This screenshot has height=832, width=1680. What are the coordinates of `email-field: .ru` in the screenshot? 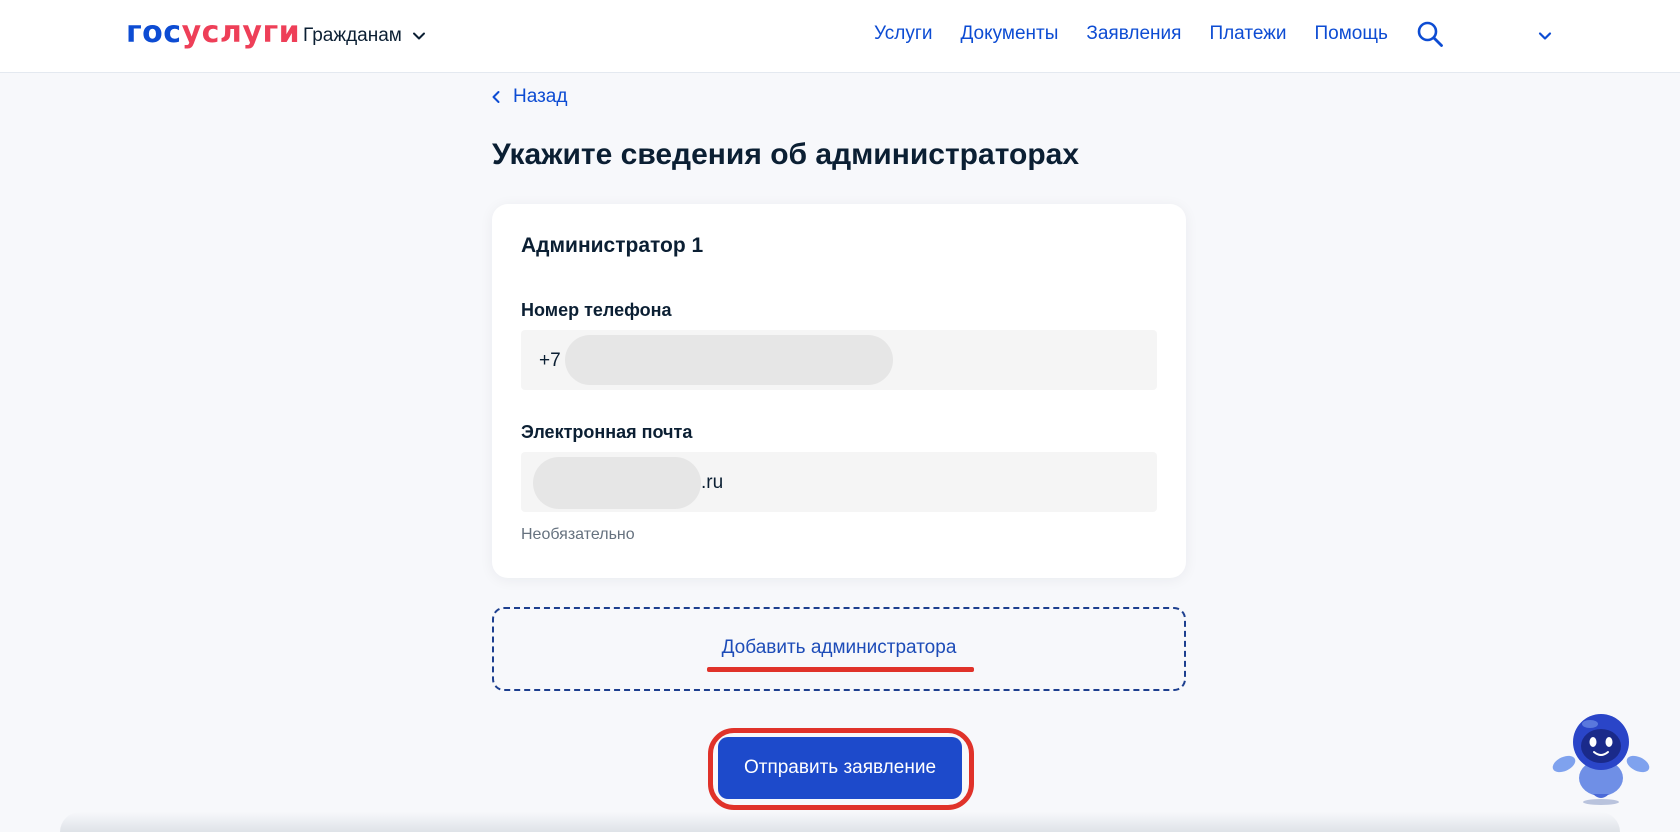 It's located at (839, 482).